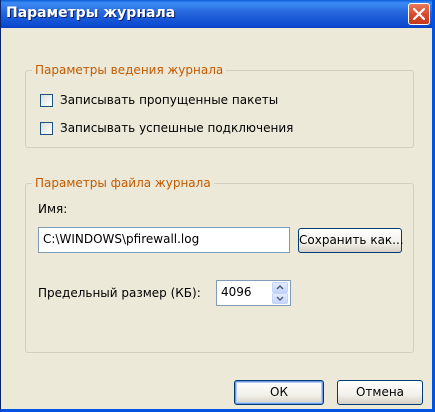  I want to click on log-successful-connections-option: Записывать успешные подключения, so click(180, 129).